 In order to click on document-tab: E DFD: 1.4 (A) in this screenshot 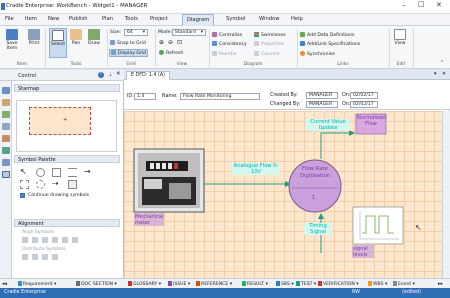, I will do `click(148, 75)`.